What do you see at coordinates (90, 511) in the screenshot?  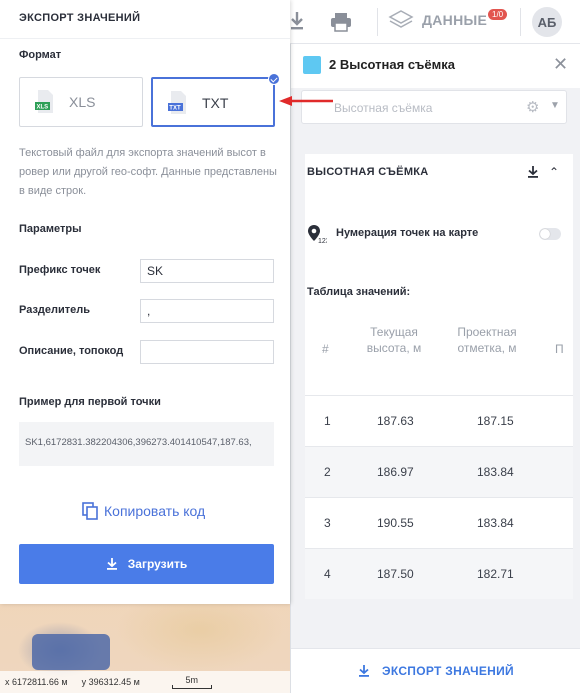 I see `copy-icon` at bounding box center [90, 511].